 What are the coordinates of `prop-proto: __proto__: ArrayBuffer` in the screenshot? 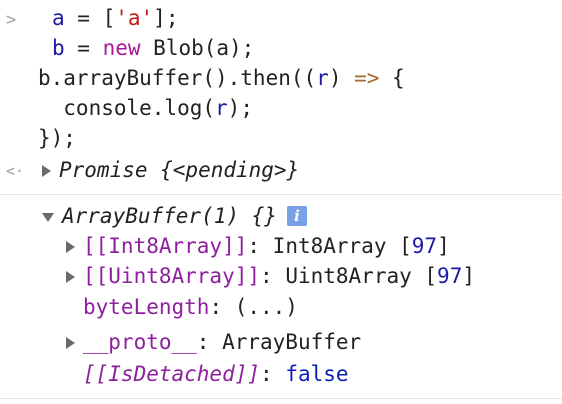 It's located at (213, 342).